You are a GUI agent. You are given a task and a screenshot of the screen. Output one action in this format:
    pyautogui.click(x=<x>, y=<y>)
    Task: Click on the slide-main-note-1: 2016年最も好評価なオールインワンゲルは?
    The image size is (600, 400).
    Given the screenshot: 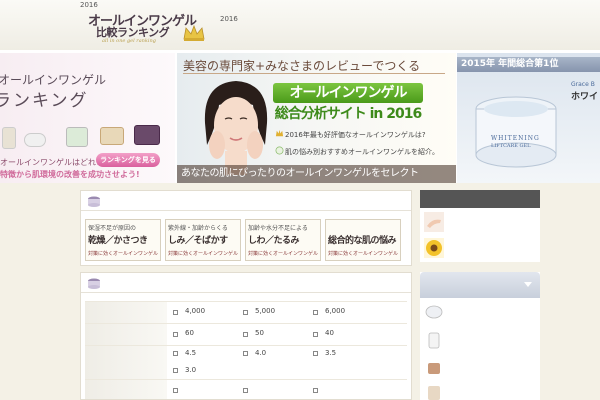 What is the action you would take?
    pyautogui.click(x=355, y=135)
    